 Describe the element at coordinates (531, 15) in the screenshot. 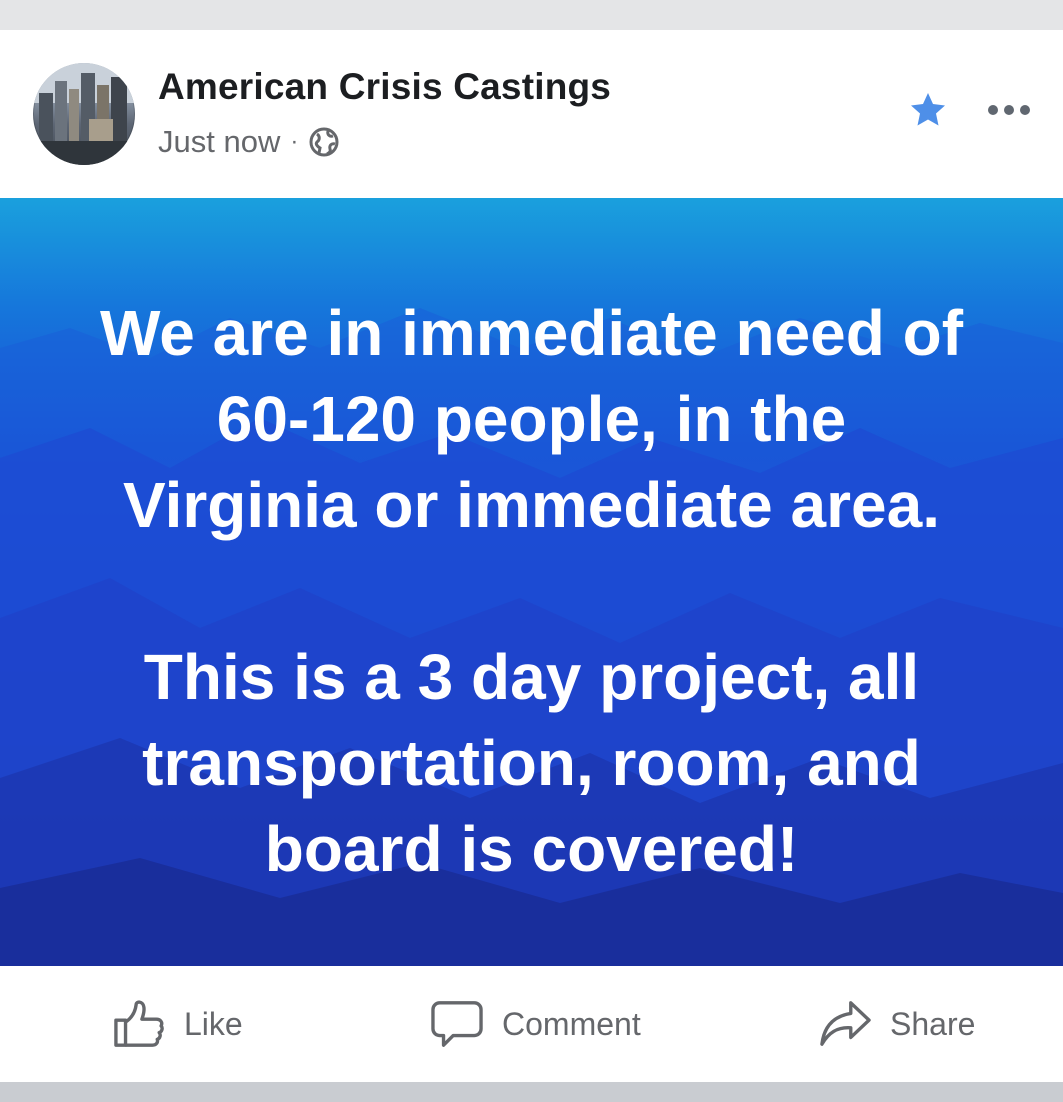

I see `feed-divider-top` at that location.